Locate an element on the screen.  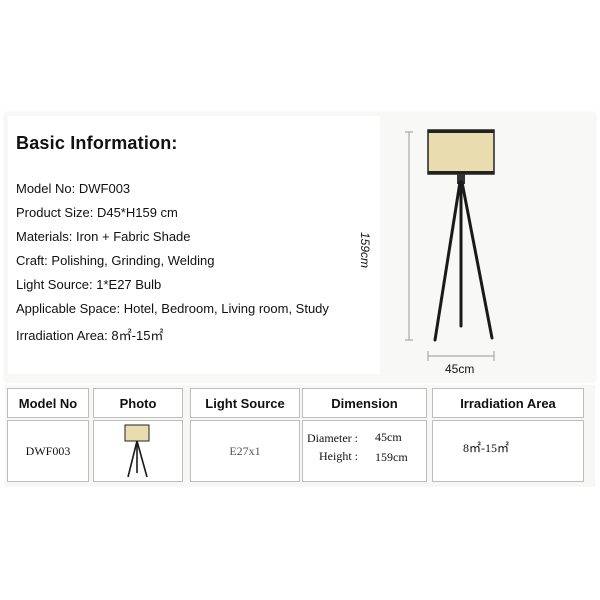
section-title: Basic Information: is located at coordinates (97, 143).